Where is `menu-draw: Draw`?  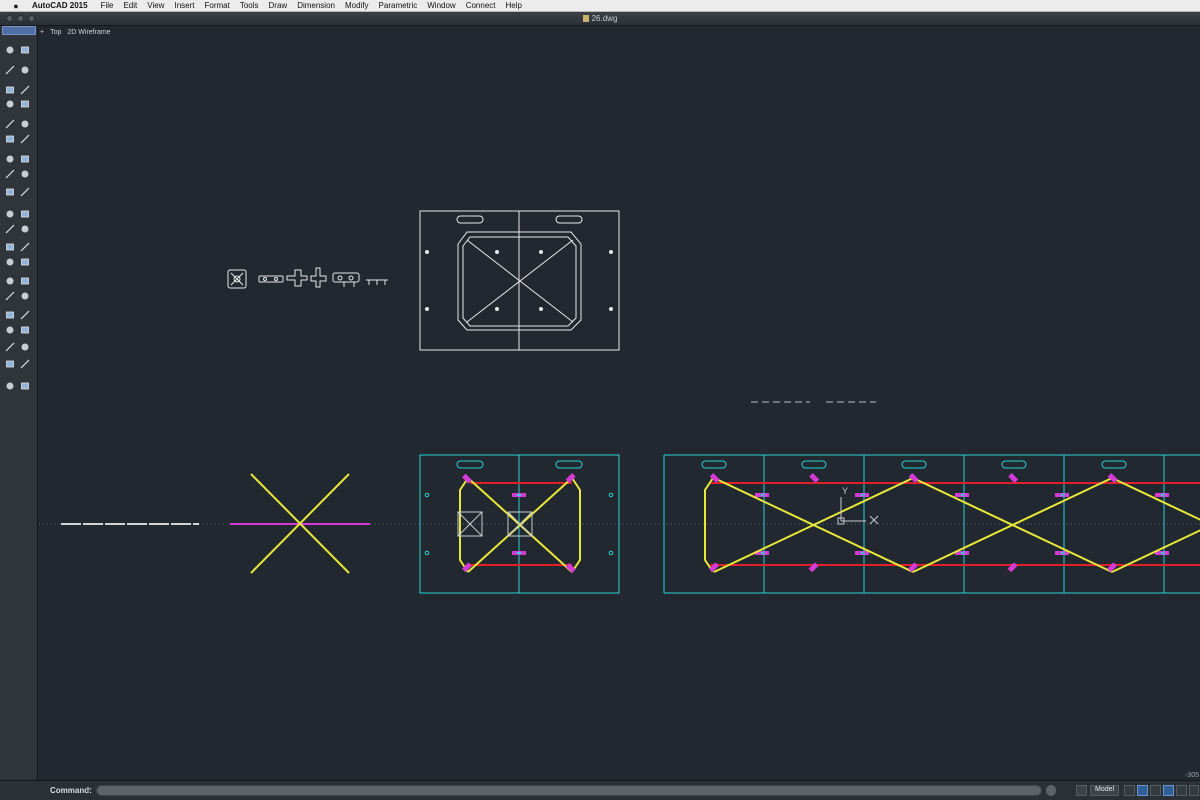
menu-draw: Draw is located at coordinates (278, 5).